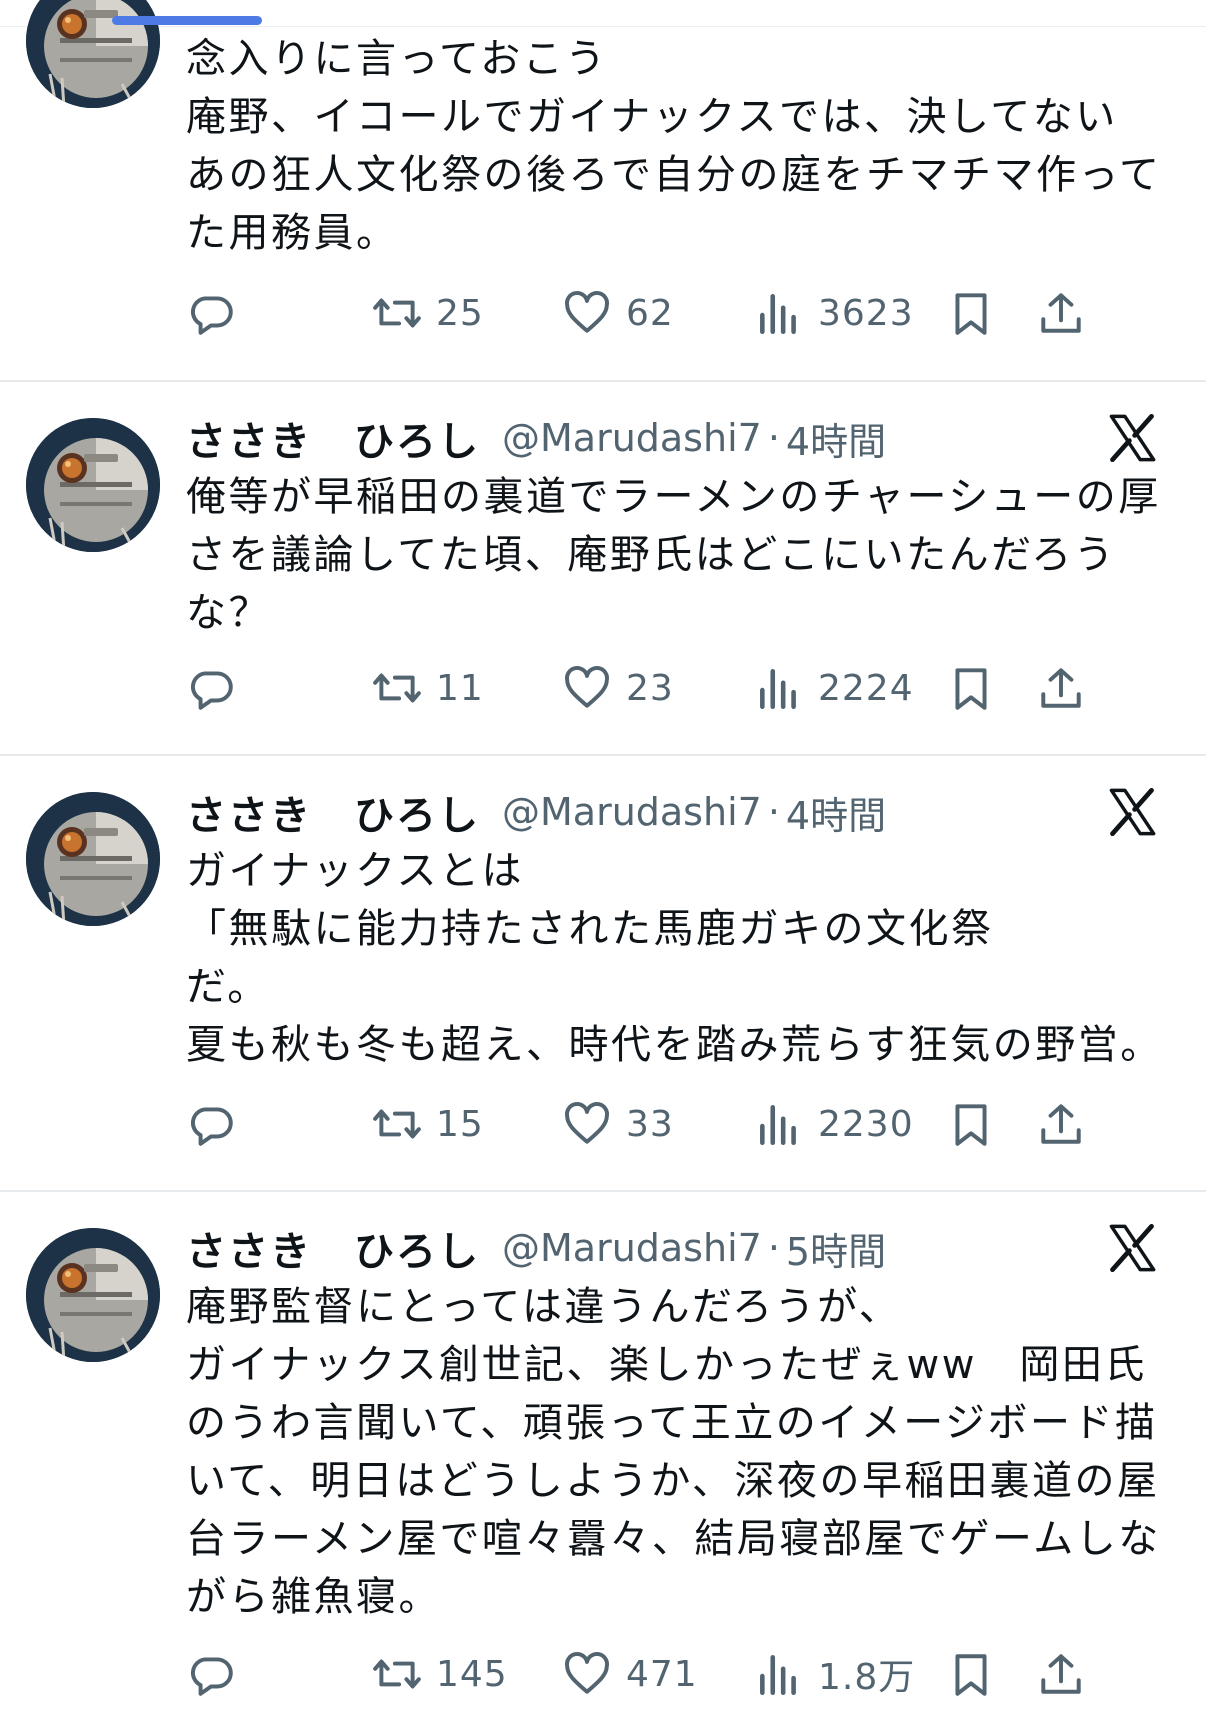  I want to click on like-count: 33, so click(650, 1124).